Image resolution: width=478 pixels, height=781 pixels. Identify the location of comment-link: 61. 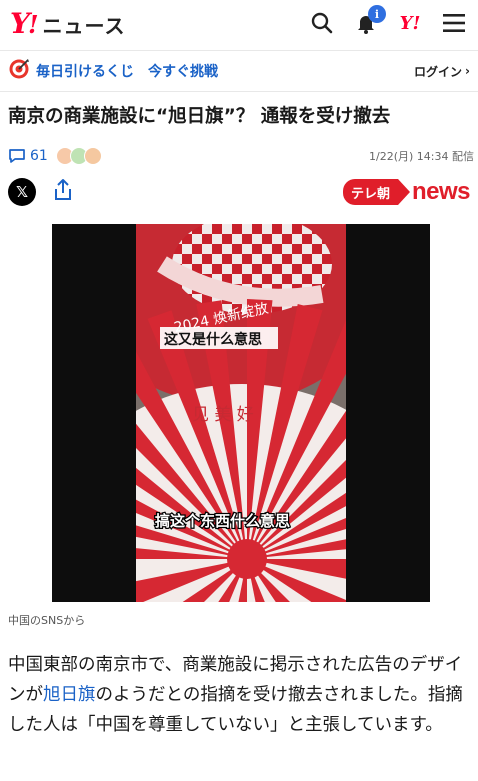
(28, 156).